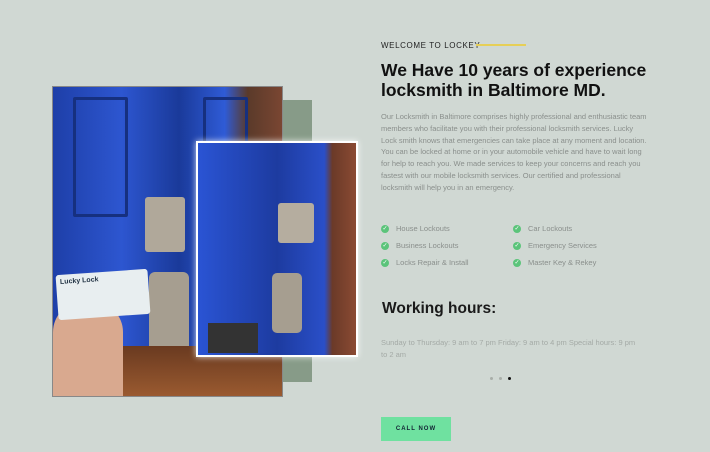 This screenshot has height=452, width=710. I want to click on section-eyebrow: WELCOME TO LOCKEY, so click(431, 45).